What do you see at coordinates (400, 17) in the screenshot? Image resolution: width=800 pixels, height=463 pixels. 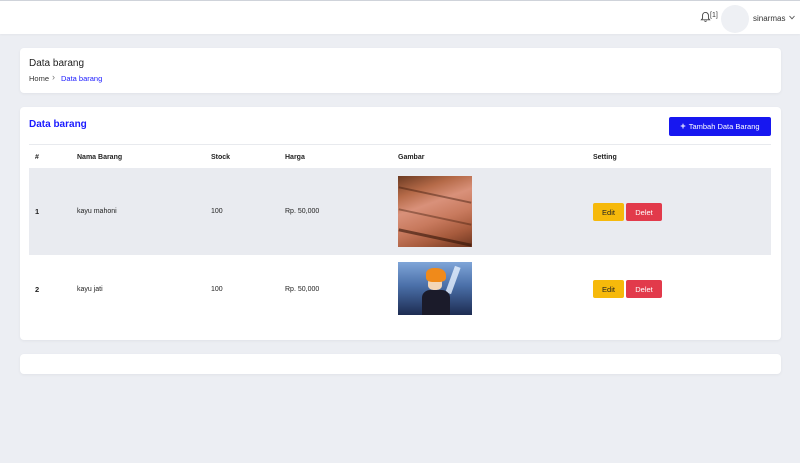 I see `top-navbar: [1] sinarmas` at bounding box center [400, 17].